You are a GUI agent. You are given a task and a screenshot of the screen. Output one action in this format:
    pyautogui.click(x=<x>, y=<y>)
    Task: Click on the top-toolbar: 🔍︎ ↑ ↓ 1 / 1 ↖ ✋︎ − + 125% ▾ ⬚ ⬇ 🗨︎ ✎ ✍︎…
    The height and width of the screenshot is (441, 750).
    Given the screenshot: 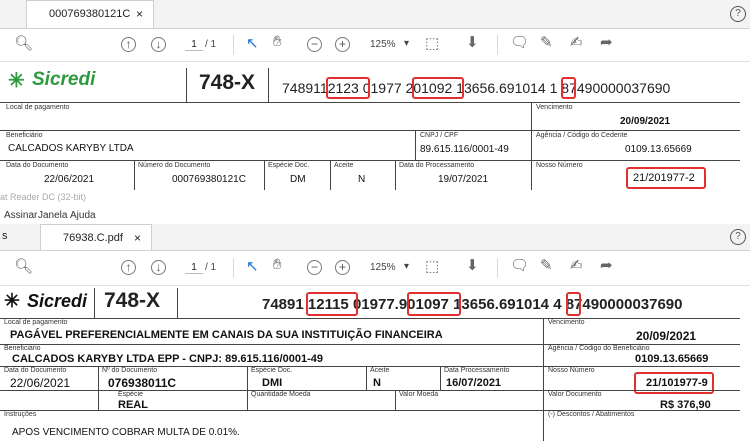 What is the action you would take?
    pyautogui.click(x=375, y=45)
    